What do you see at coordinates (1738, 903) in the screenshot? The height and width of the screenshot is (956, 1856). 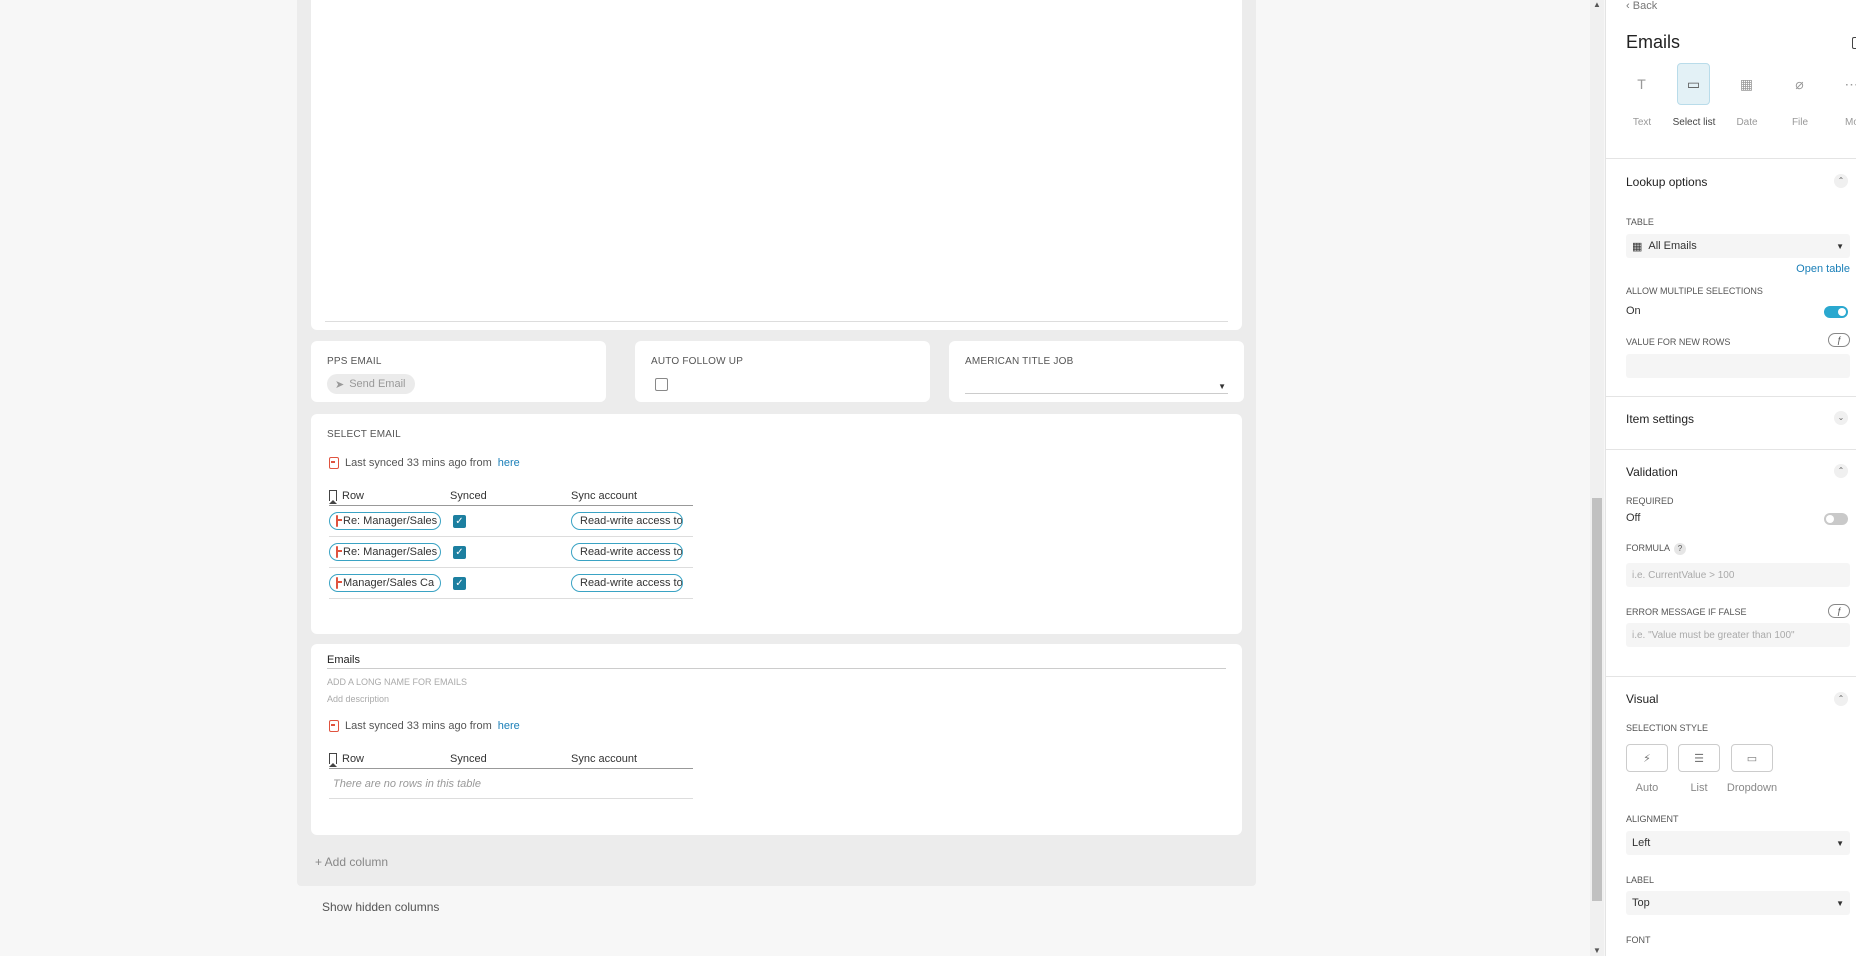 I see `label-position-select: Top ▼` at bounding box center [1738, 903].